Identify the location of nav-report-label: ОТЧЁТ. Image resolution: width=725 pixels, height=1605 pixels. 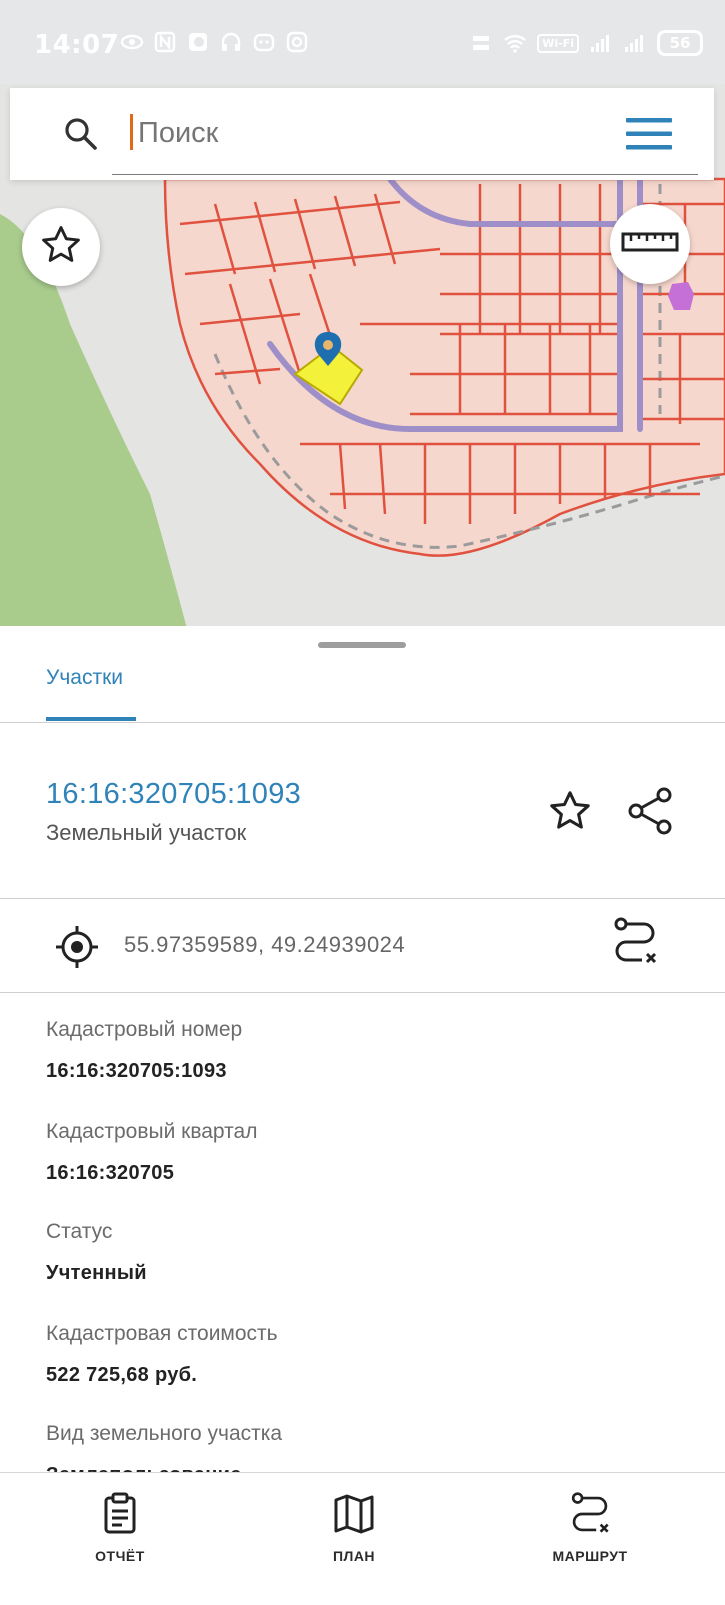
(120, 1556).